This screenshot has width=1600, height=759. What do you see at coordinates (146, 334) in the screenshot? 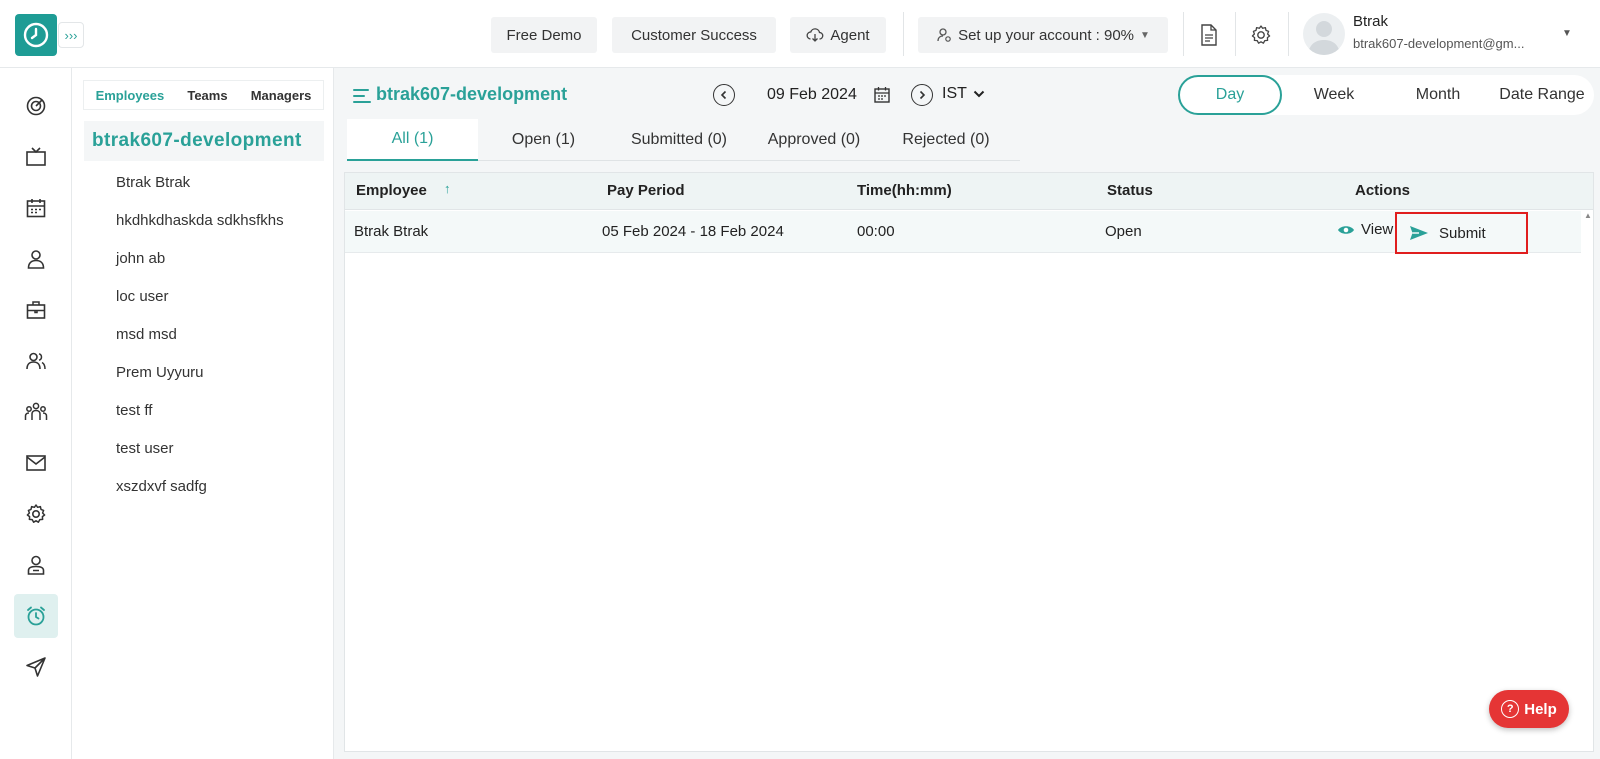
I see `employee-item: msd msd` at bounding box center [146, 334].